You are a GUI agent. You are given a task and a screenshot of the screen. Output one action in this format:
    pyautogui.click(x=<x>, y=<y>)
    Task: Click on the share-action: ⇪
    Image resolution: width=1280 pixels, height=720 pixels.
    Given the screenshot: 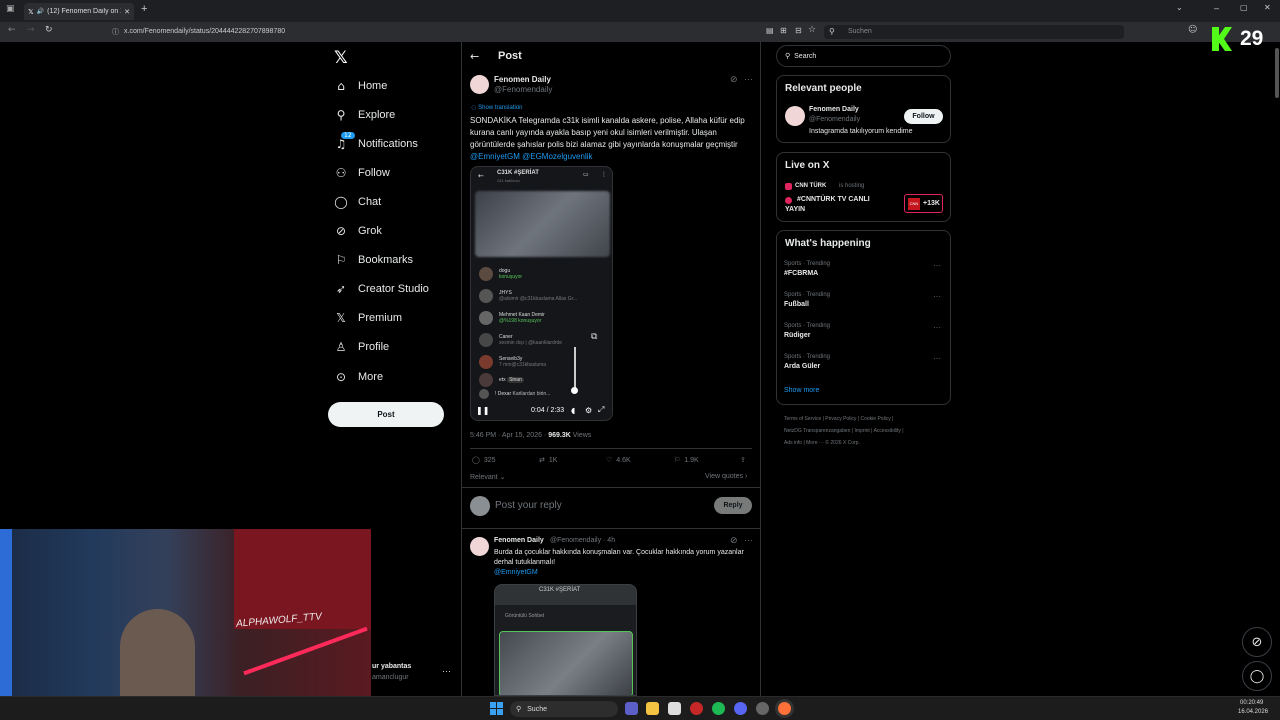 What is the action you would take?
    pyautogui.click(x=743, y=460)
    